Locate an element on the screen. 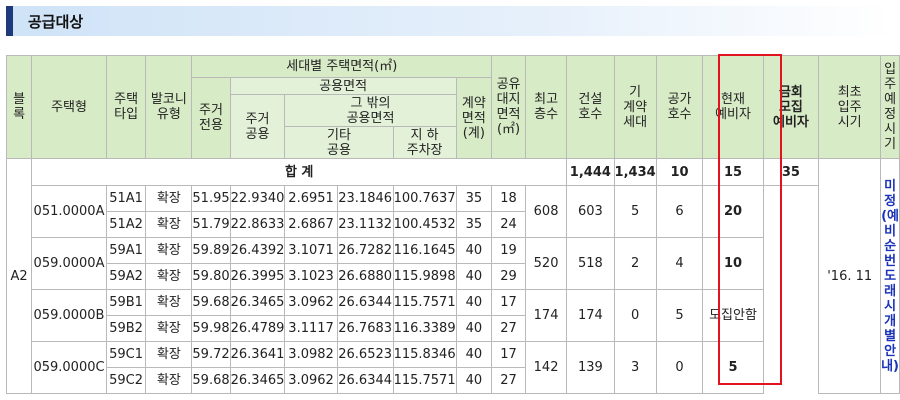  other-common-cell: 2.6867 is located at coordinates (311, 224).